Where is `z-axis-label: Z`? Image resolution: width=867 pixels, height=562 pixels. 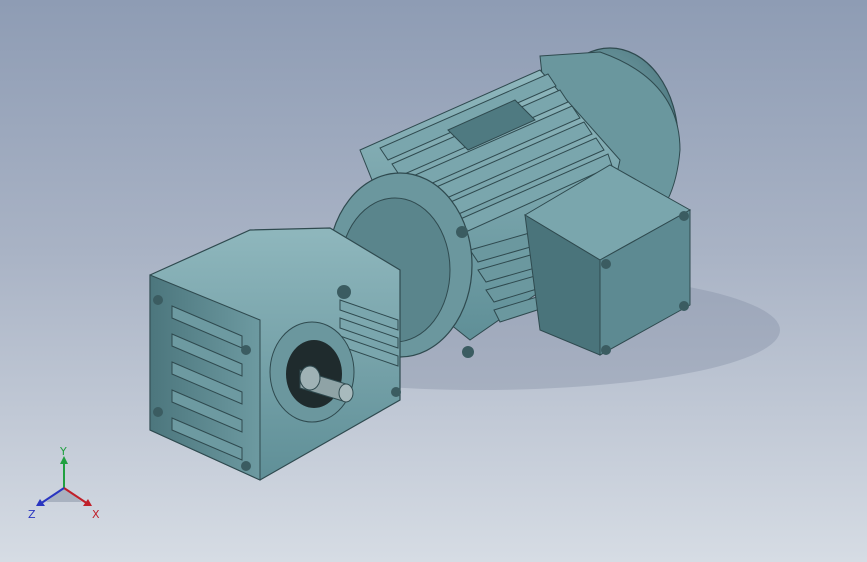
z-axis-label: Z is located at coordinates (32, 514).